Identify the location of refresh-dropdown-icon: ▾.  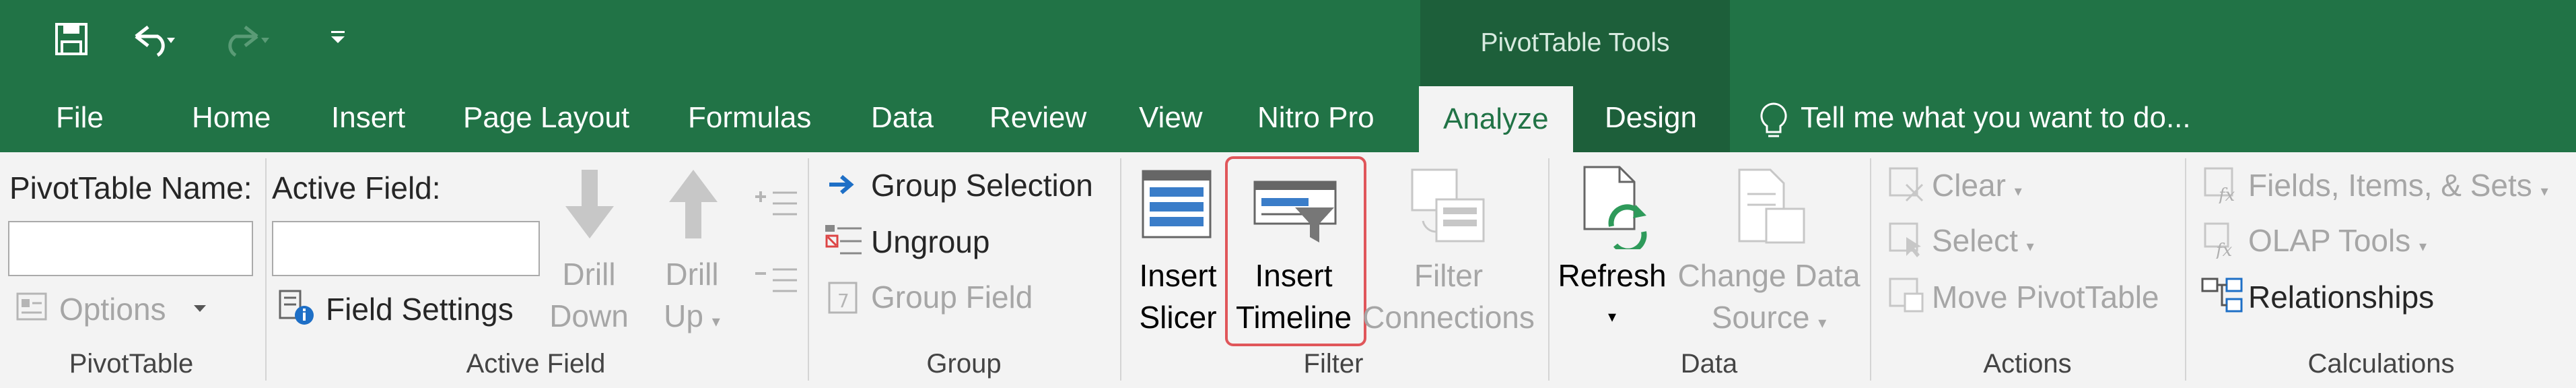
(1612, 317).